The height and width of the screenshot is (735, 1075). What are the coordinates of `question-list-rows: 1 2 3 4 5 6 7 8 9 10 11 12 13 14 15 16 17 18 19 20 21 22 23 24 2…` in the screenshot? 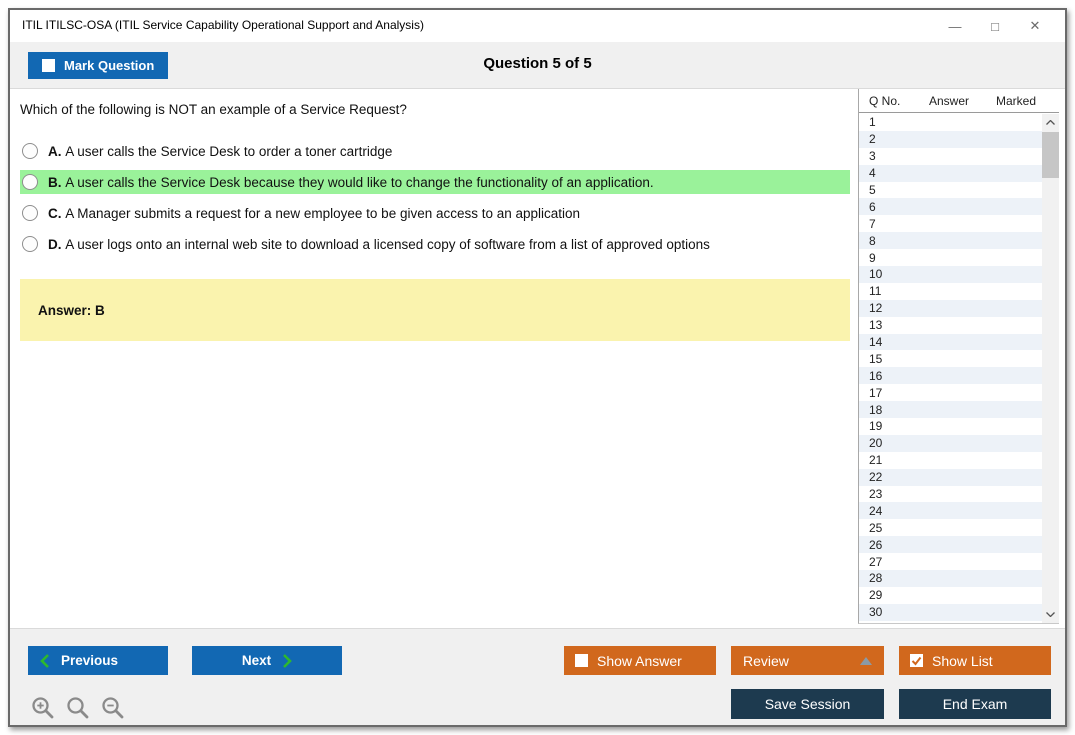 It's located at (950, 368).